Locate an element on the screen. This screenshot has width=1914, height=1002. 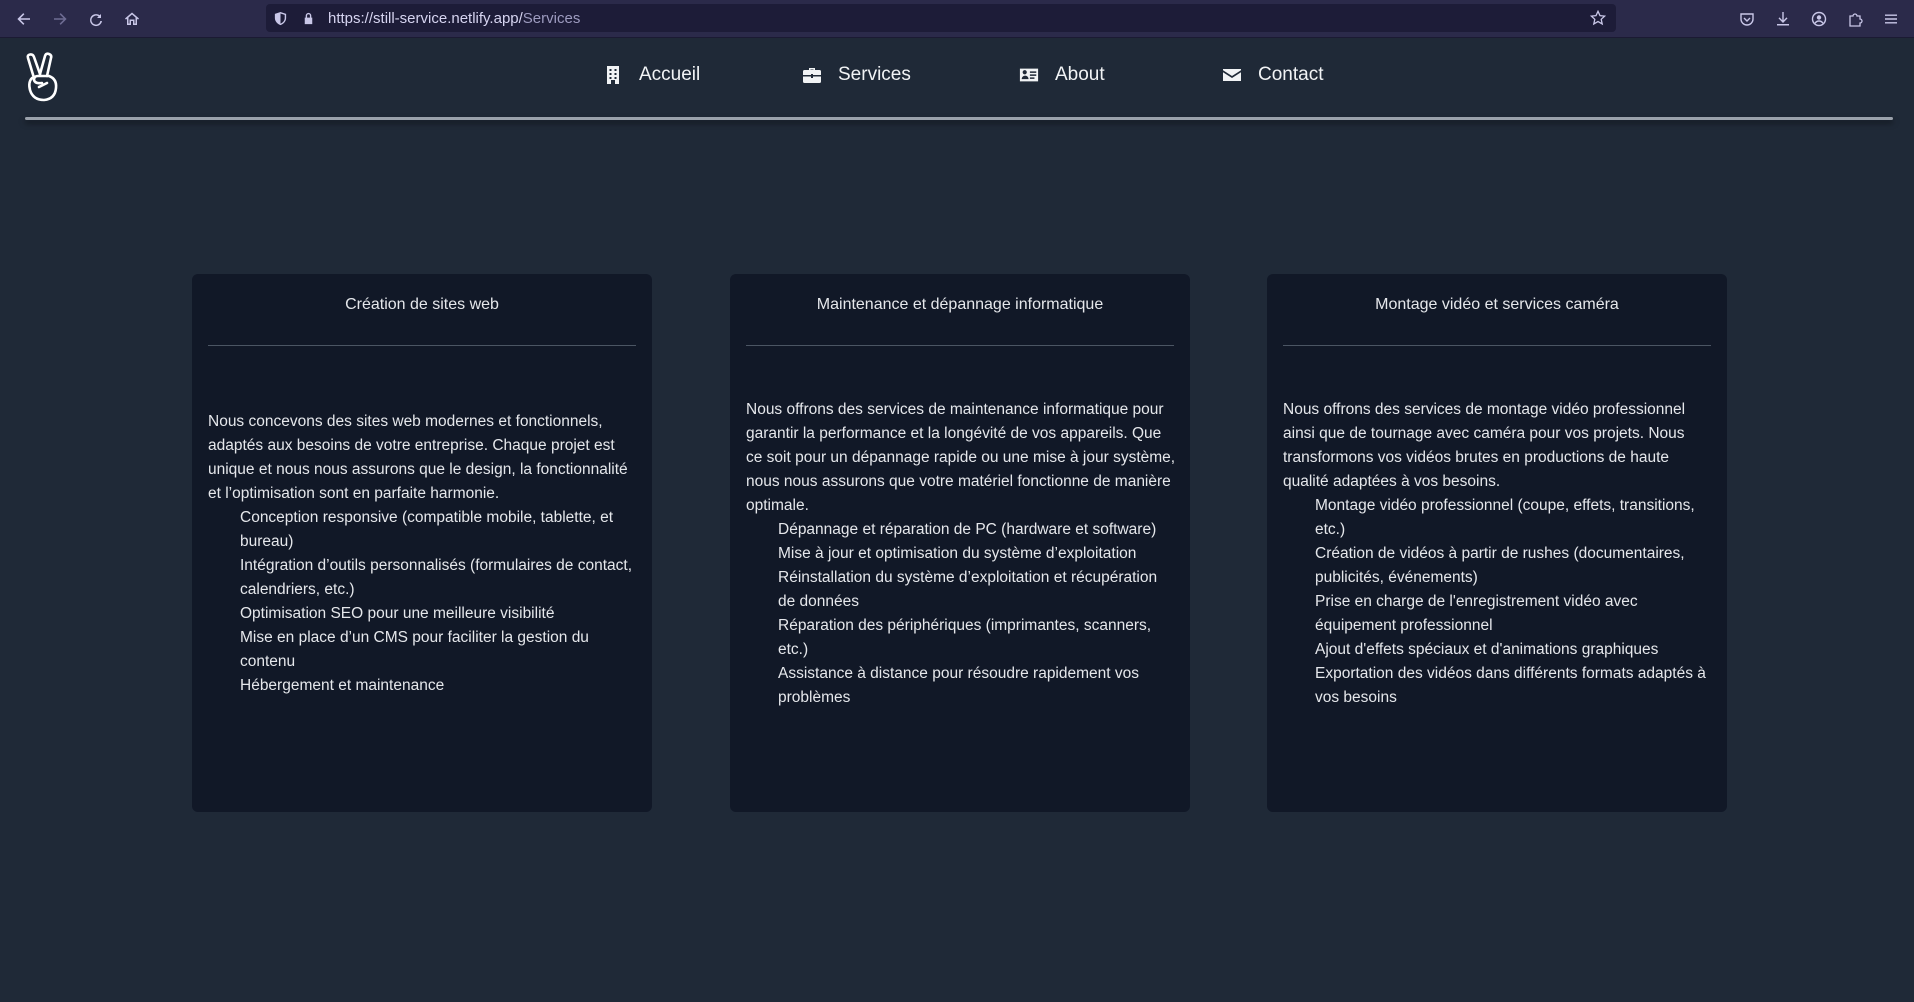
account-icon is located at coordinates (1819, 19).